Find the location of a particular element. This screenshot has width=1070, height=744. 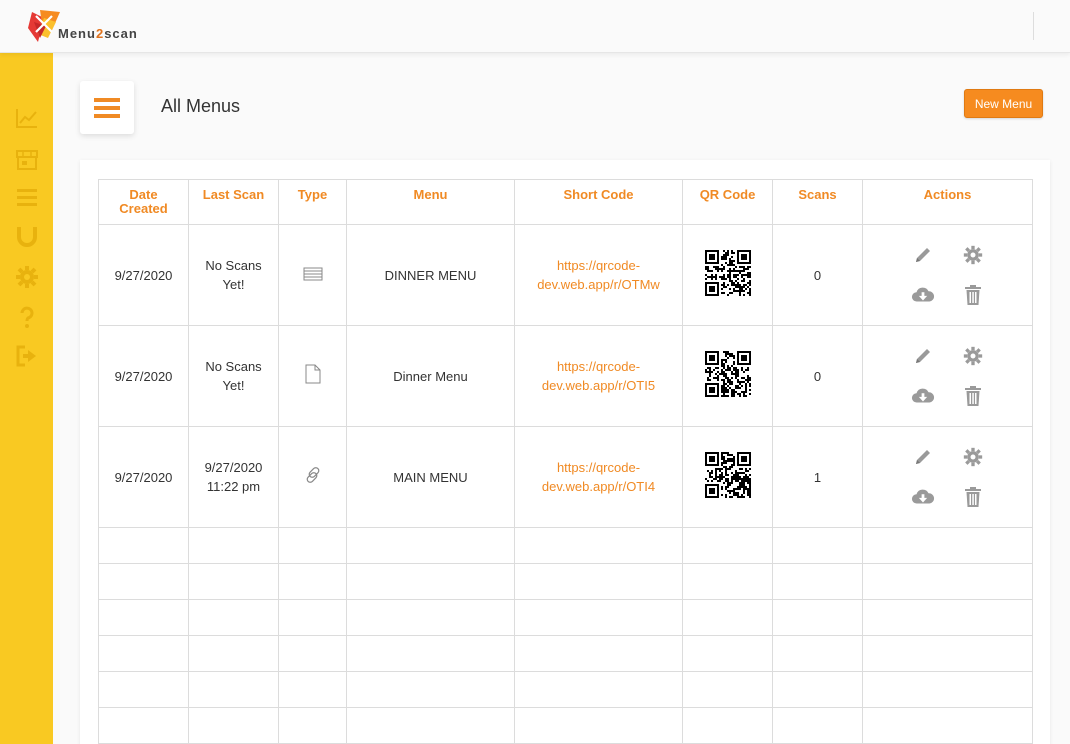

column-header-scans: Scans is located at coordinates (817, 202).